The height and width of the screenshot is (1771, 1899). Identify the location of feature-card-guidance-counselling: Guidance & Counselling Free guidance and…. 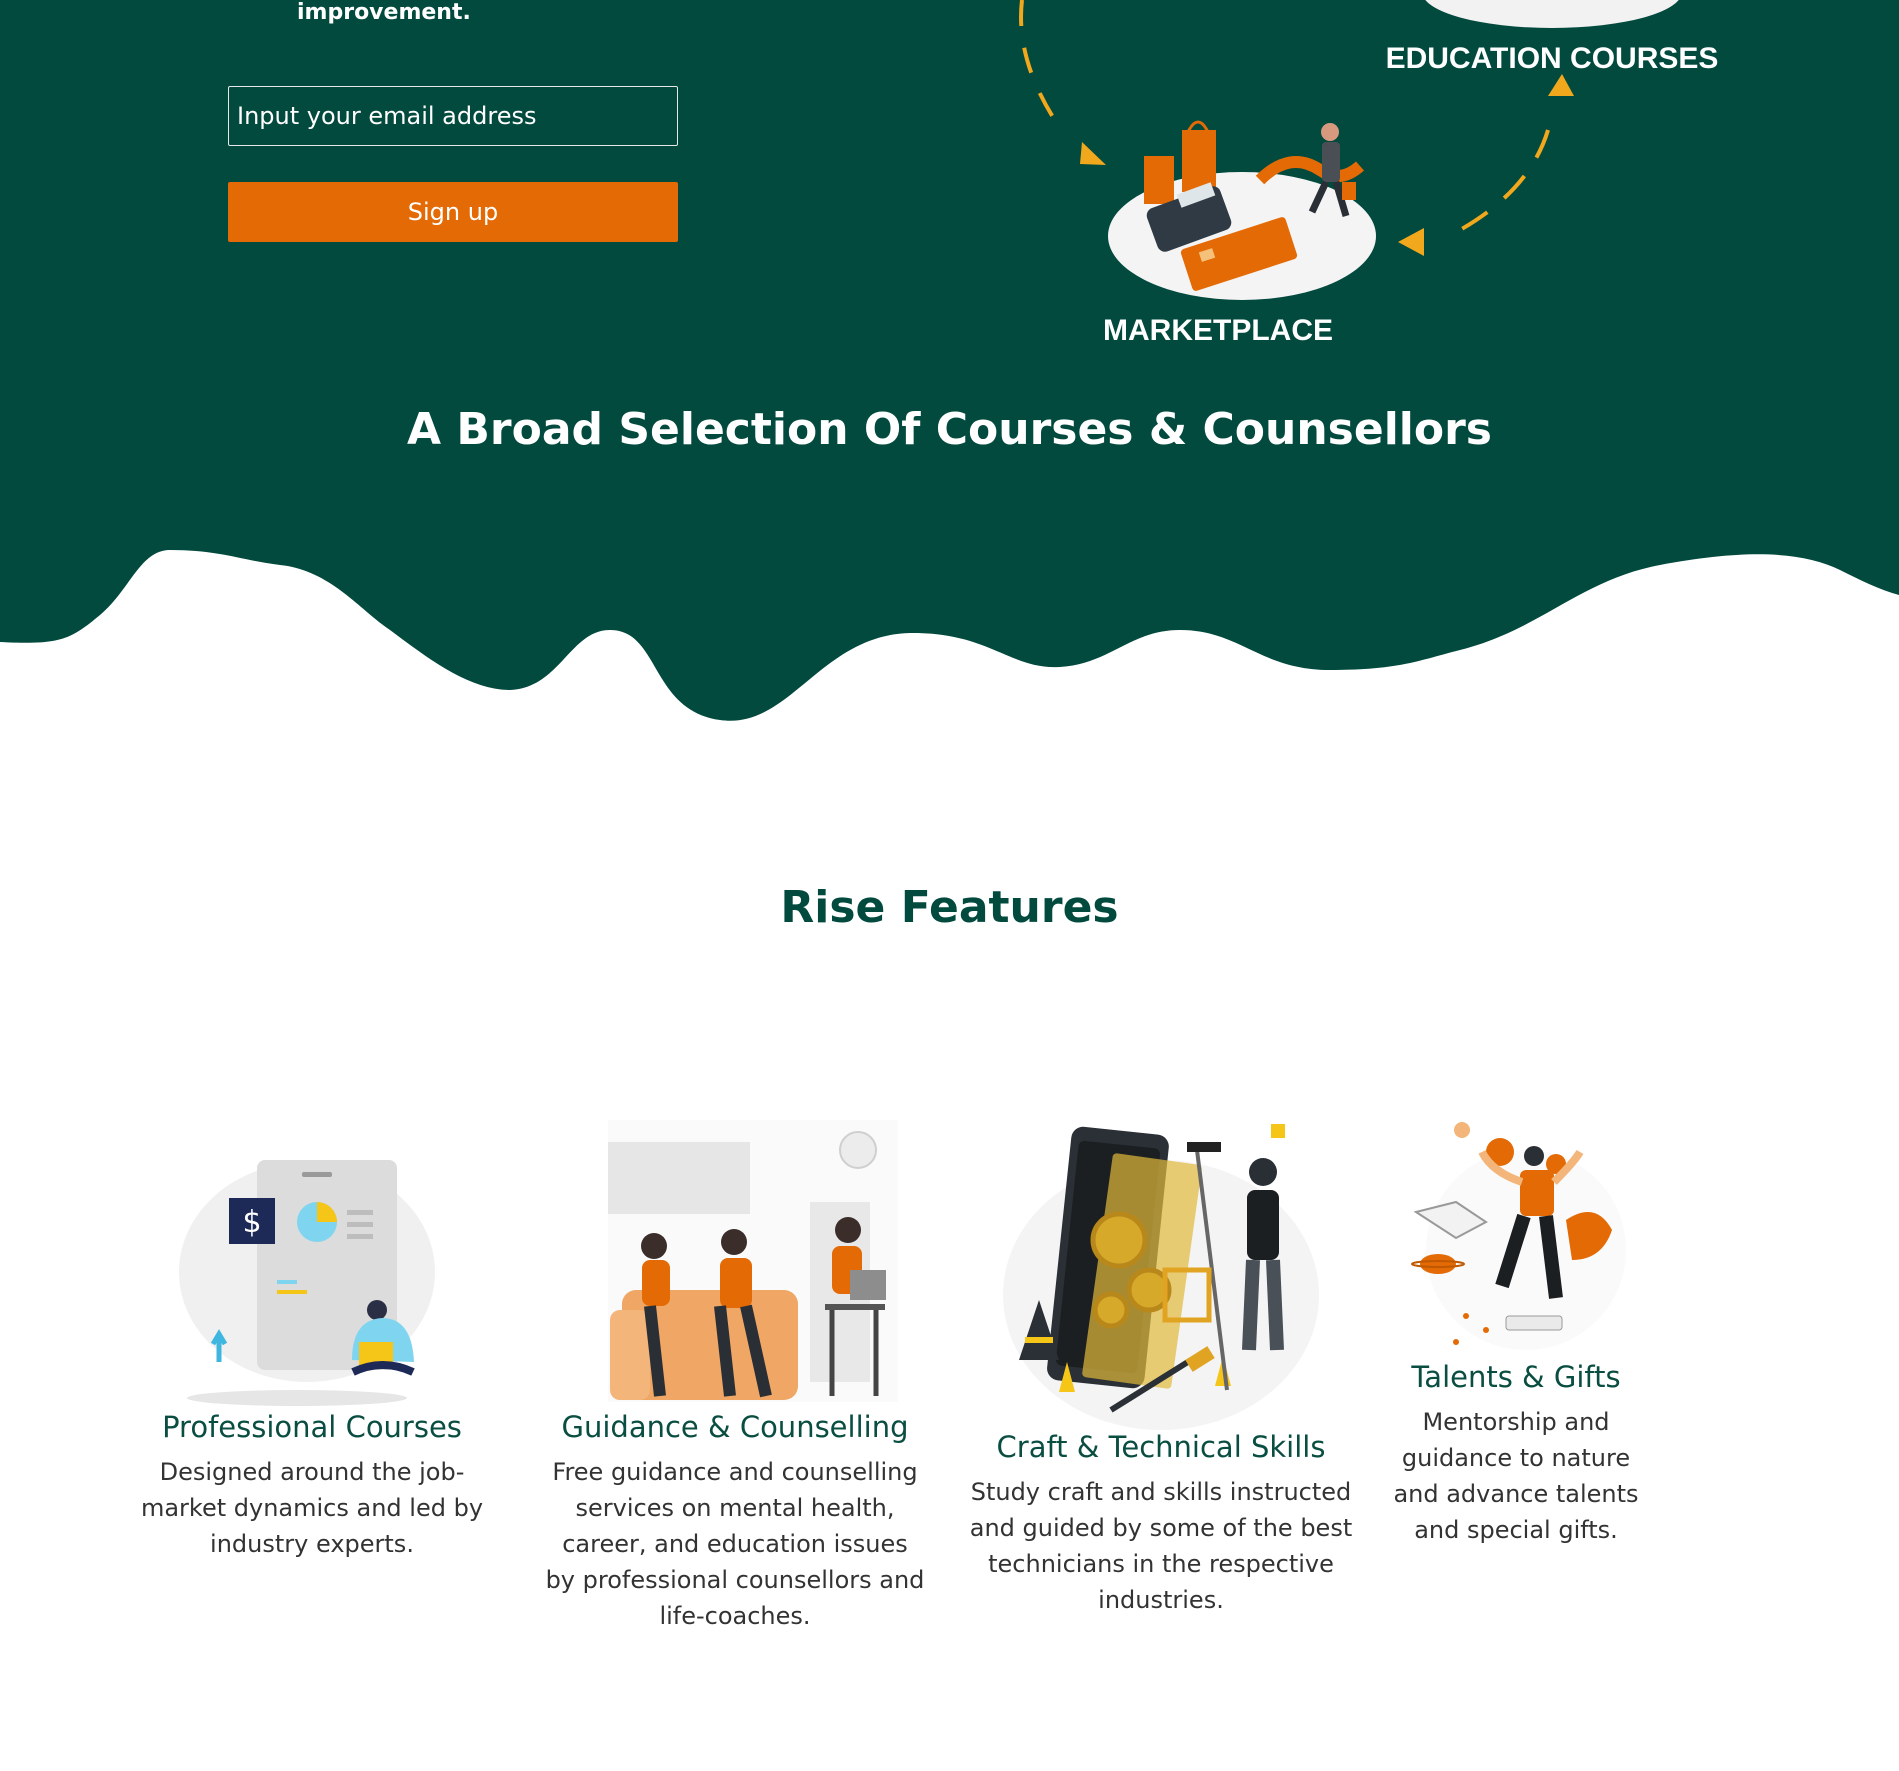
(735, 1377).